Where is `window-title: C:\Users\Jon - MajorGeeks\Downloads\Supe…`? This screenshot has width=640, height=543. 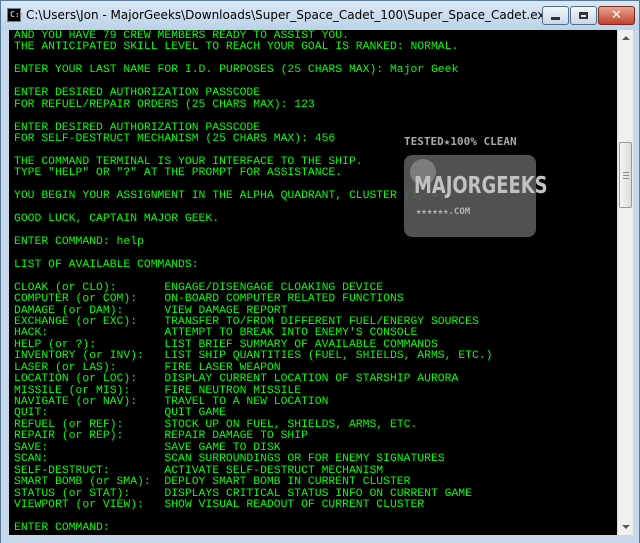
window-title: C:\Users\Jon - MajorGeeks\Downloads\Supe… is located at coordinates (289, 15).